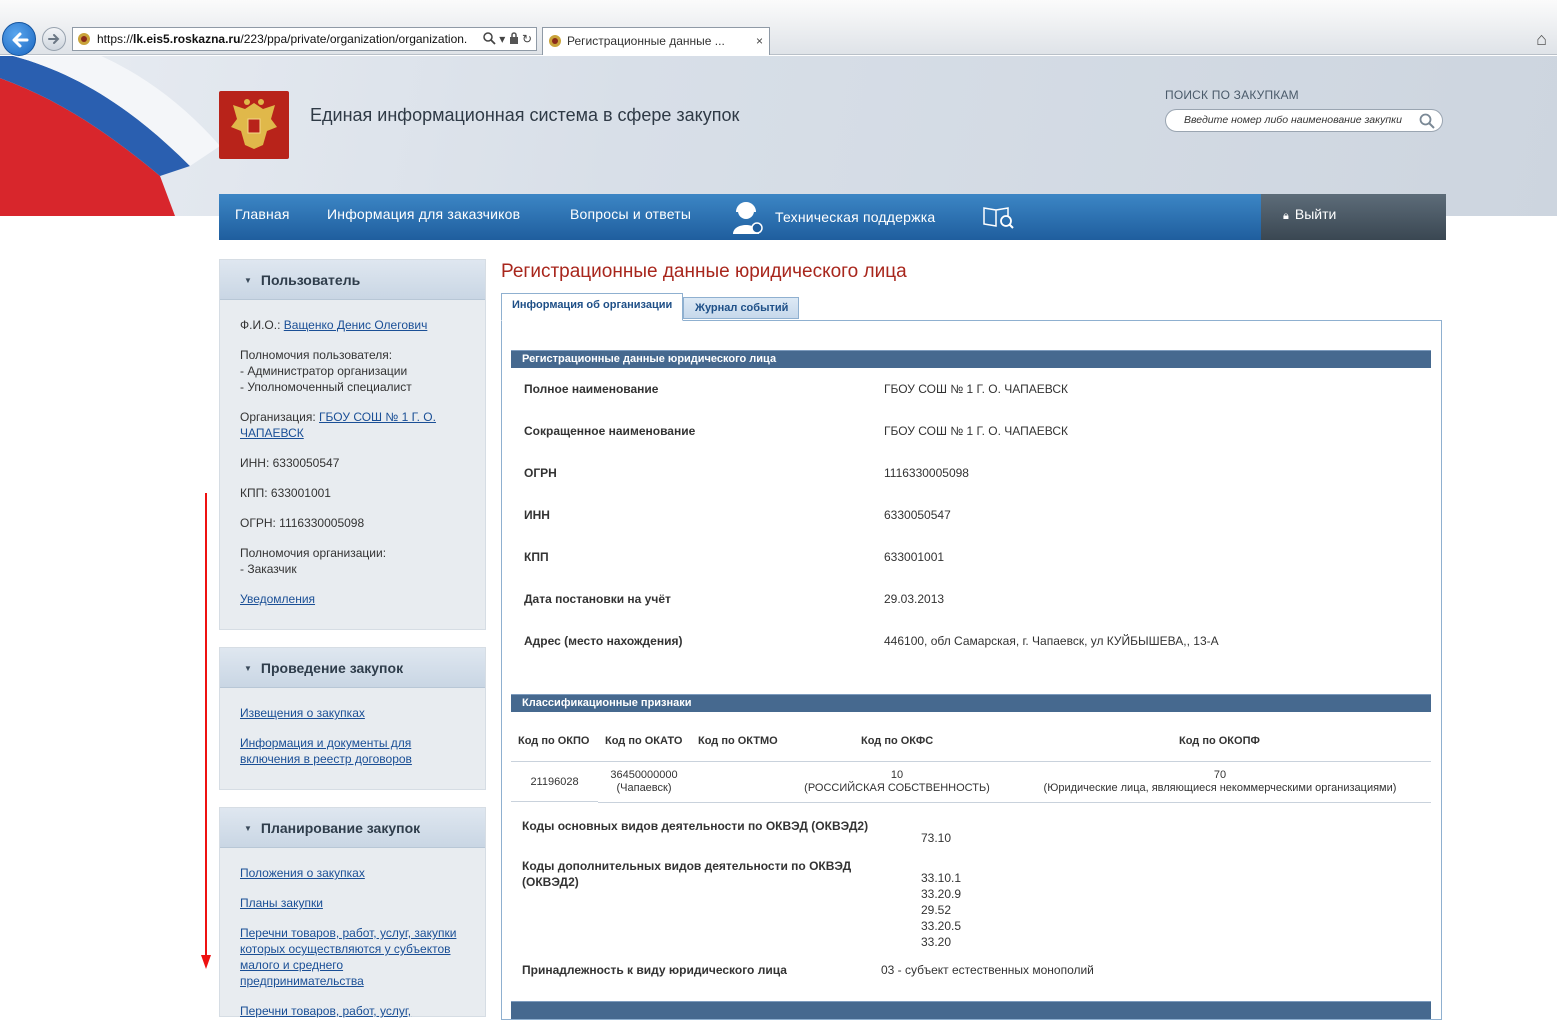 Image resolution: width=1557 pixels, height=1020 pixels. I want to click on okfs-code: 10, so click(897, 775).